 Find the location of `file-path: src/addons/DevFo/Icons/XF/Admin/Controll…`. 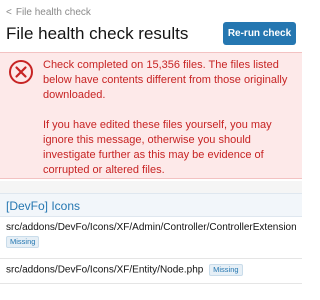

file-path: src/addons/DevFo/Icons/XF/Admin/Controll… is located at coordinates (151, 227).